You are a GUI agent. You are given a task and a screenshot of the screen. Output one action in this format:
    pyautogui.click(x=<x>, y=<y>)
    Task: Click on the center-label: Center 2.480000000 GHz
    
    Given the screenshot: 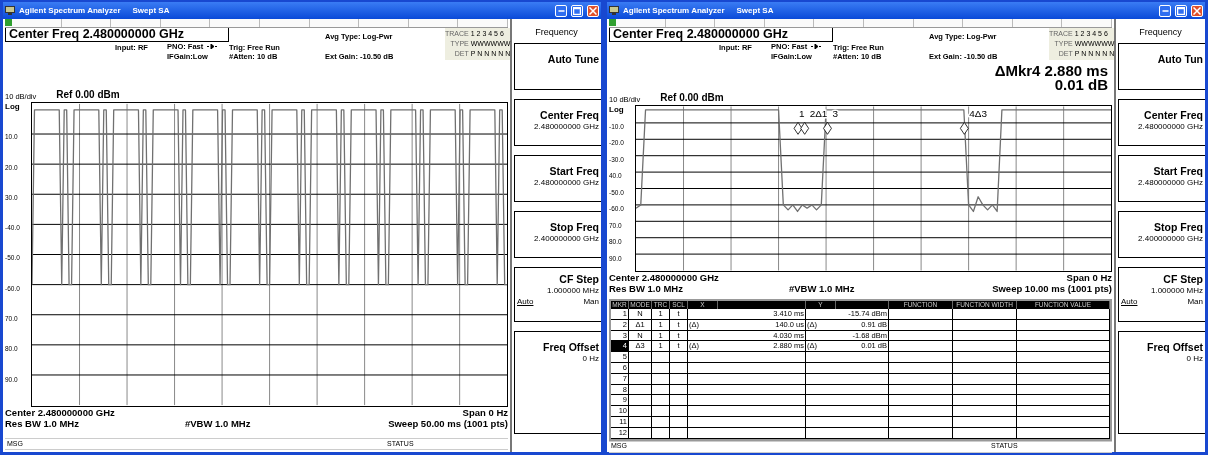 What is the action you would take?
    pyautogui.click(x=664, y=277)
    